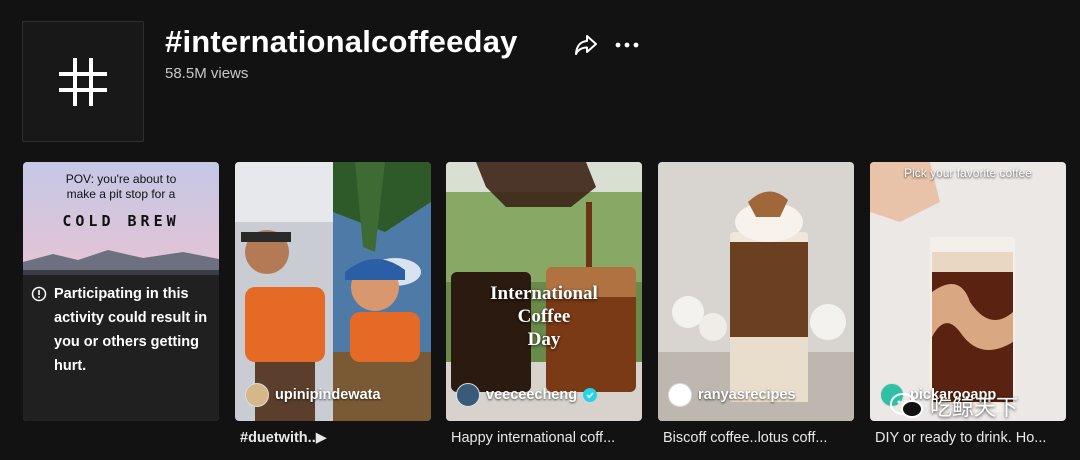 Image resolution: width=1080 pixels, height=460 pixels. What do you see at coordinates (544, 316) in the screenshot?
I see `overlay-title: International Coffee Day` at bounding box center [544, 316].